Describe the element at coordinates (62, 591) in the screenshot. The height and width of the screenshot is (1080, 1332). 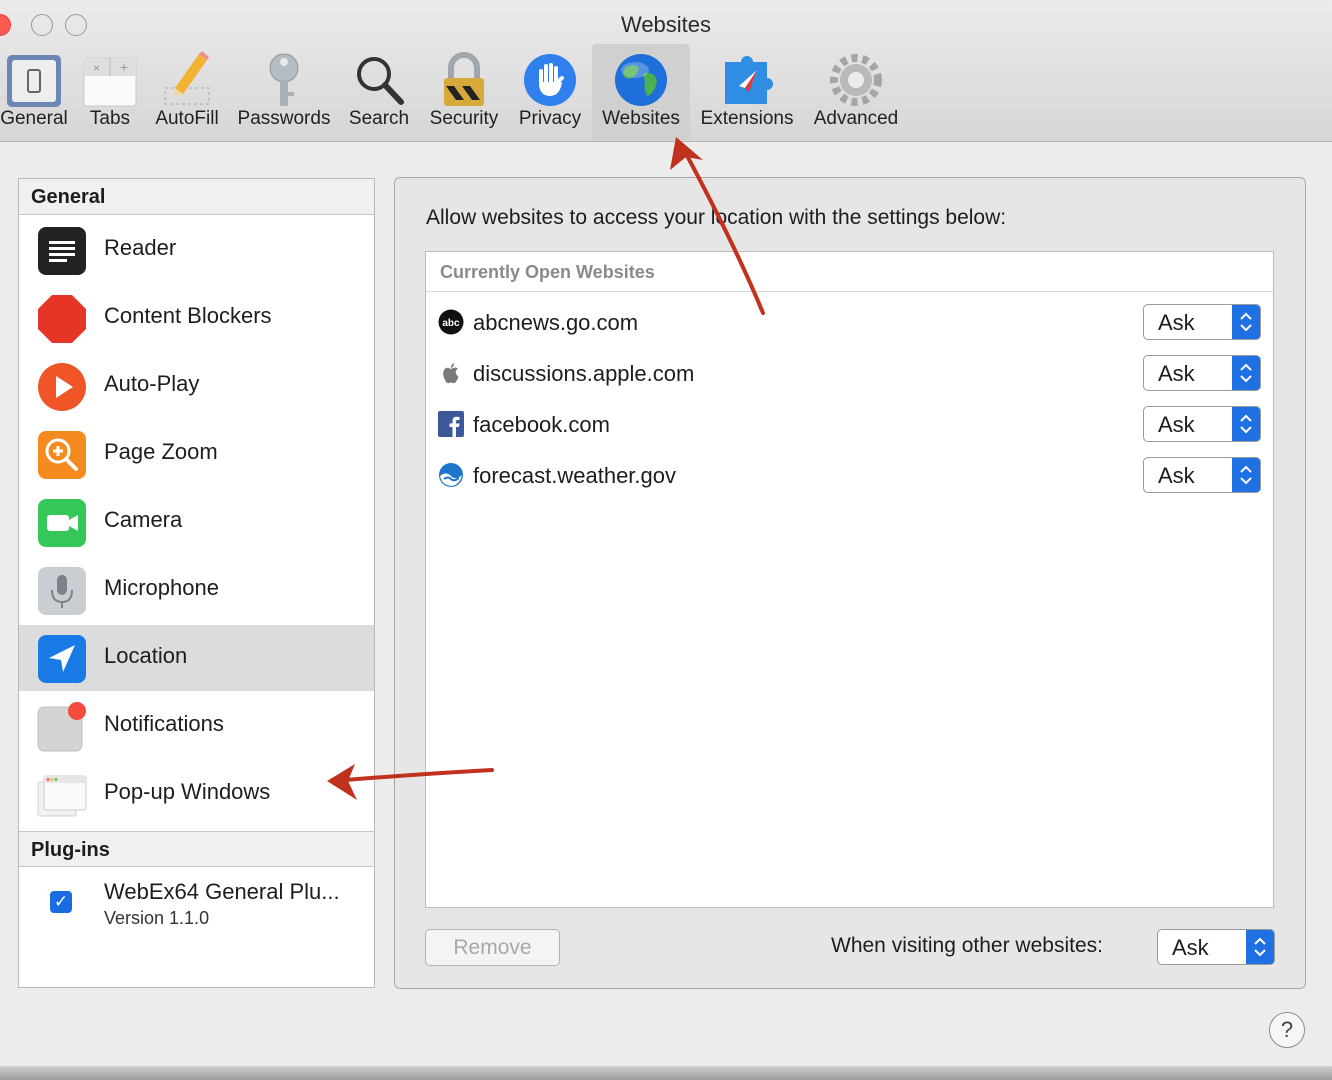
I see `microphone-icon` at that location.